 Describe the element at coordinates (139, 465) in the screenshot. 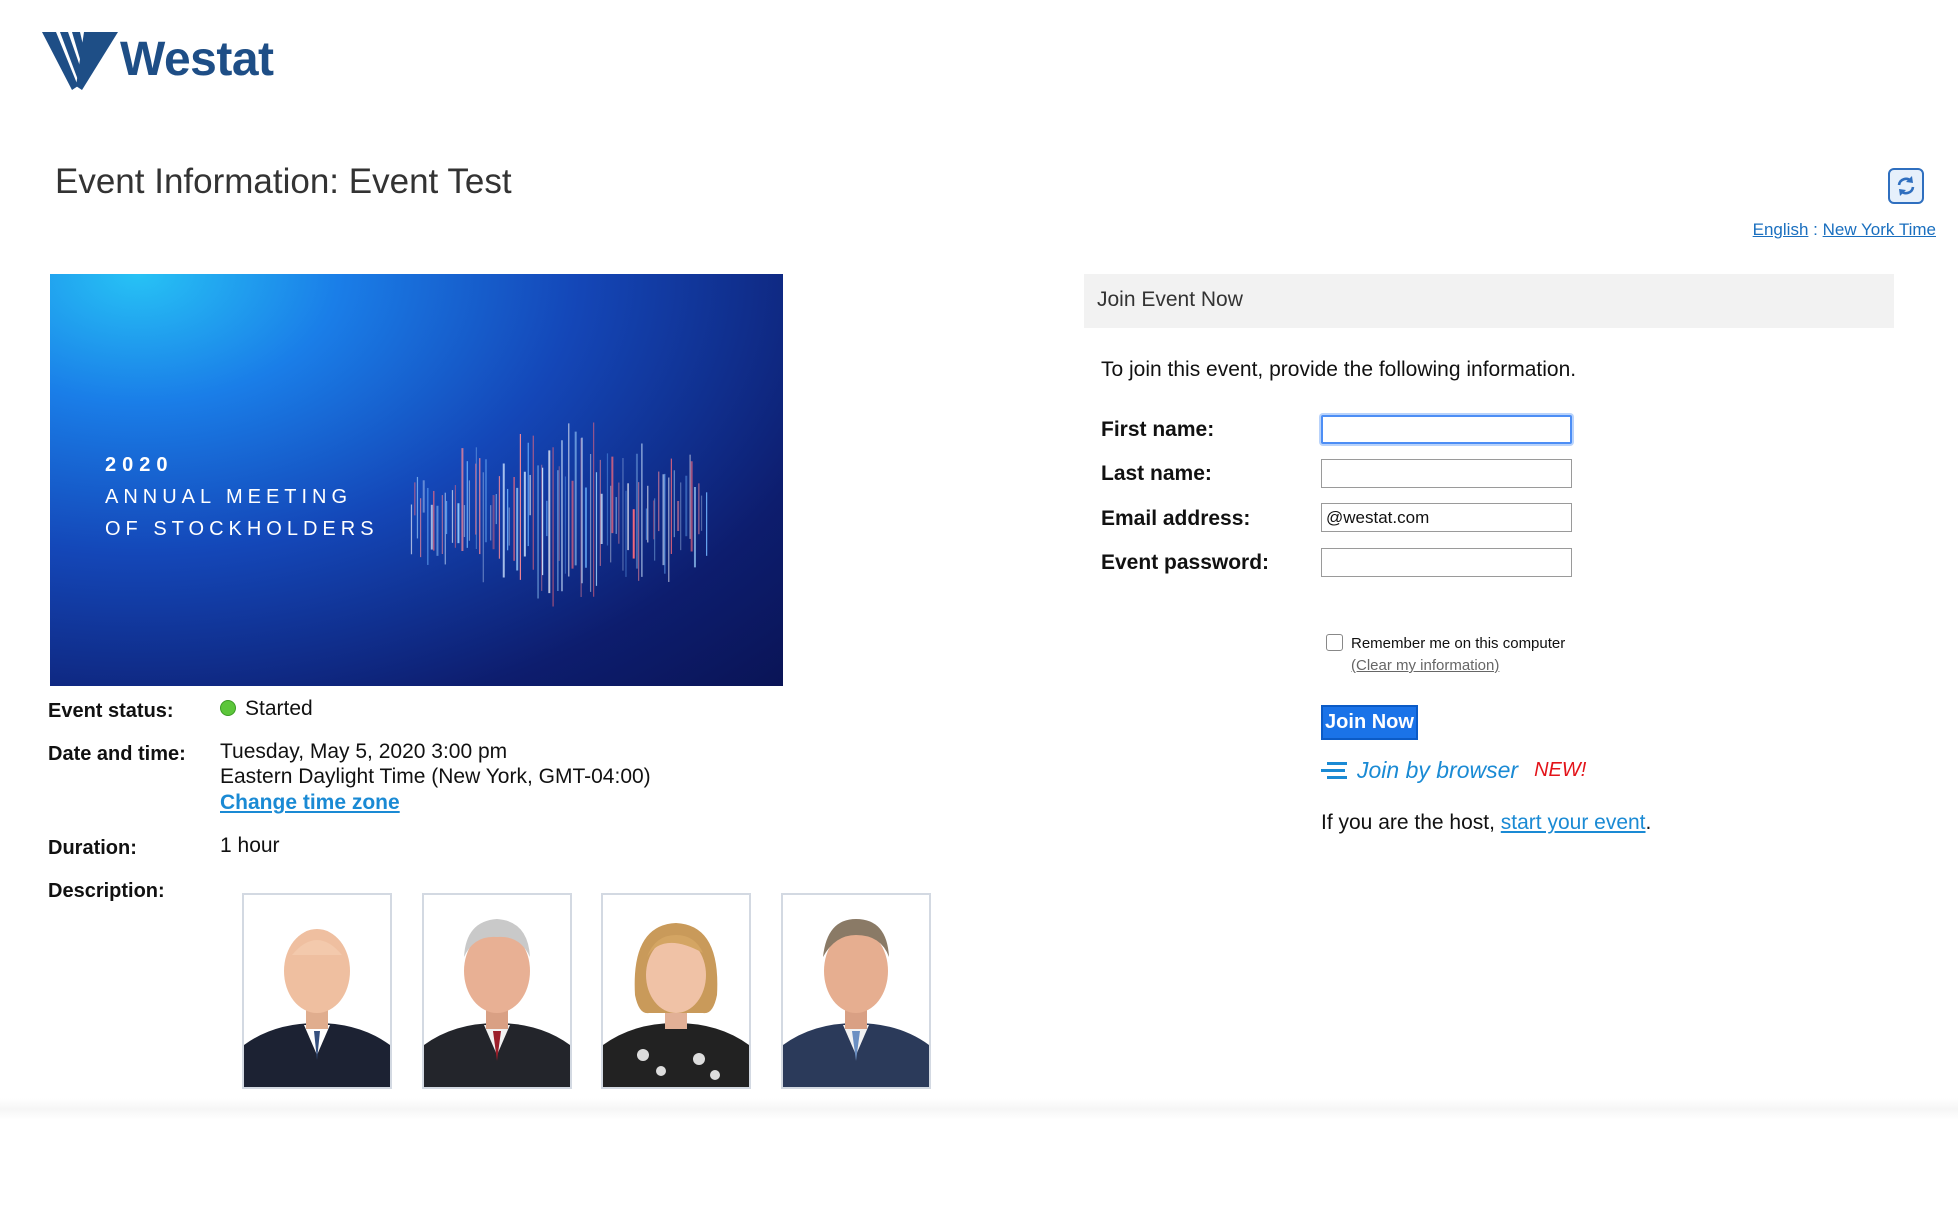

I see `banner-year: 2020` at that location.